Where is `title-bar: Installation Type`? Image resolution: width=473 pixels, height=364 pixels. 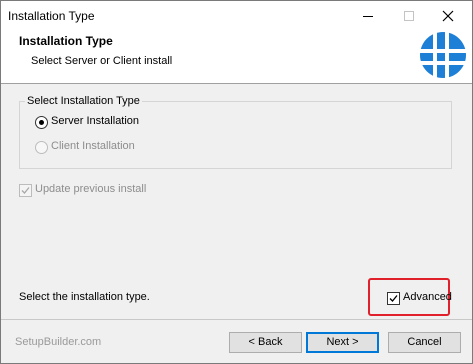 title-bar: Installation Type is located at coordinates (236, 15).